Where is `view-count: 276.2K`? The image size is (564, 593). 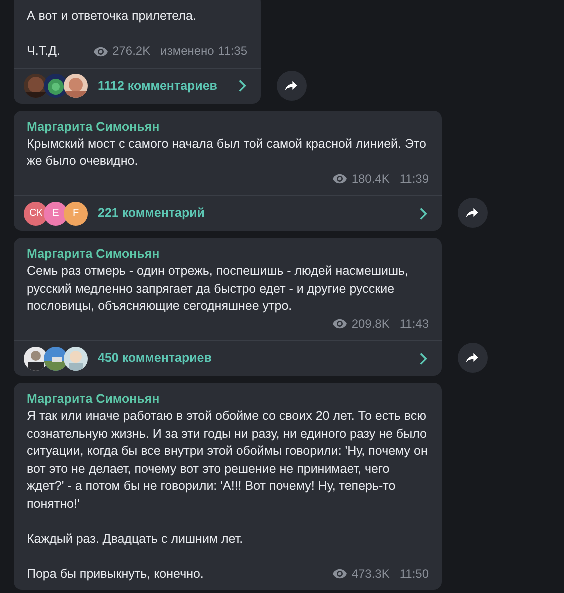 view-count: 276.2K is located at coordinates (131, 51).